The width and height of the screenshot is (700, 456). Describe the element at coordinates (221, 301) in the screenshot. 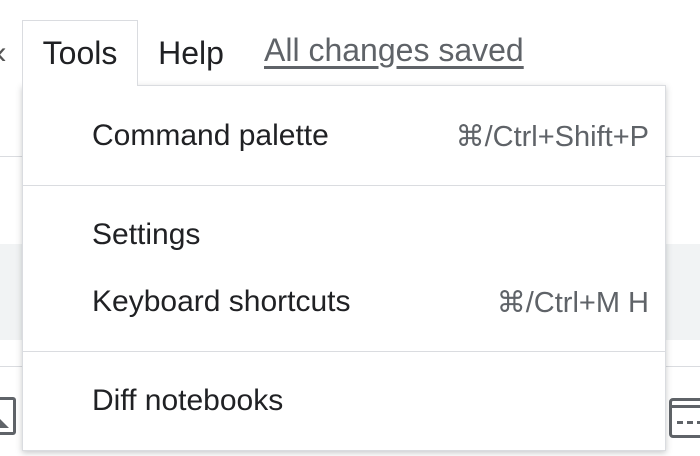

I see `menu-item-label: Keyboard shortcuts` at that location.